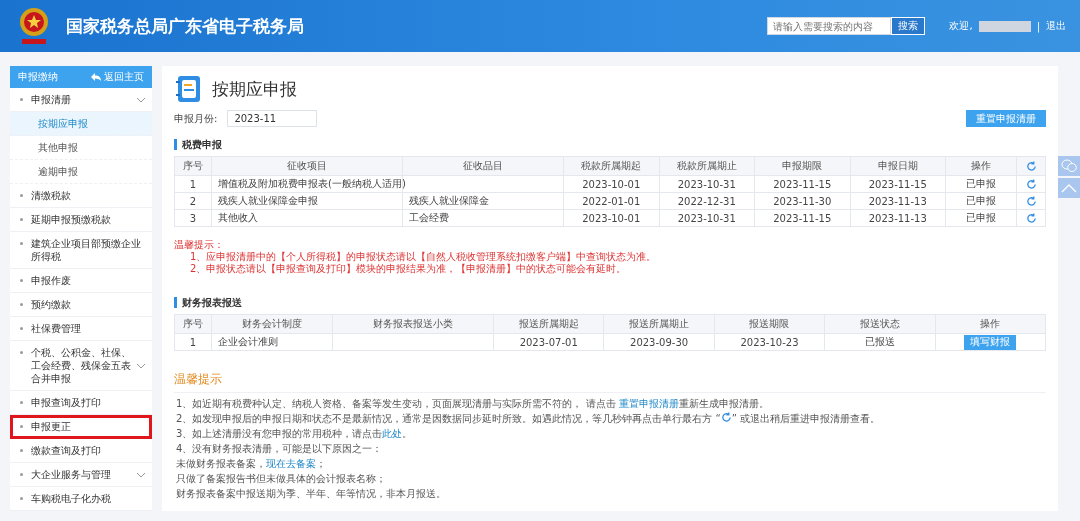  Describe the element at coordinates (81, 220) in the screenshot. I see `sidebar-item: 延期申报预缴税款` at that location.